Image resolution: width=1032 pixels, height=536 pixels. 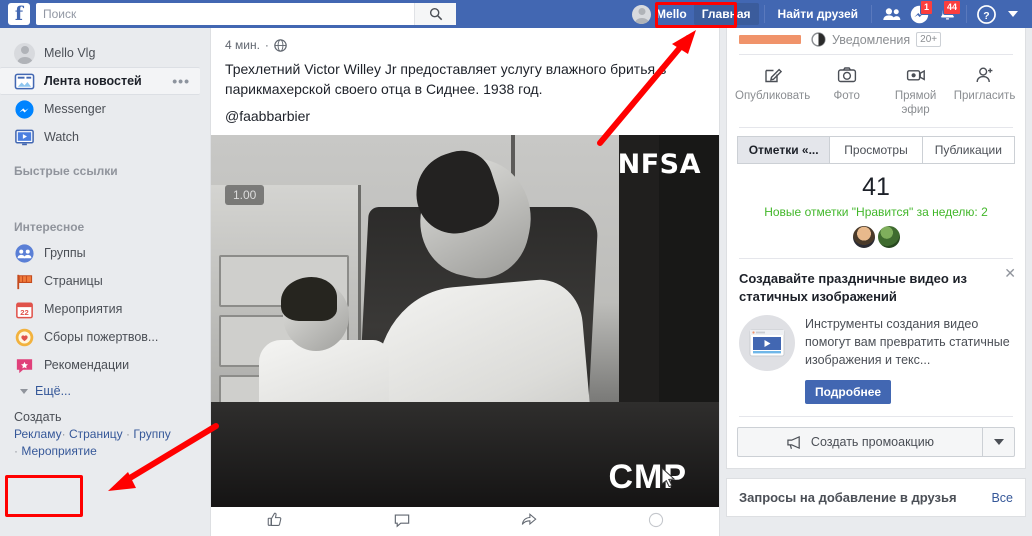 What do you see at coordinates (947, 14) in the screenshot?
I see `notifications-button: 44` at bounding box center [947, 14].